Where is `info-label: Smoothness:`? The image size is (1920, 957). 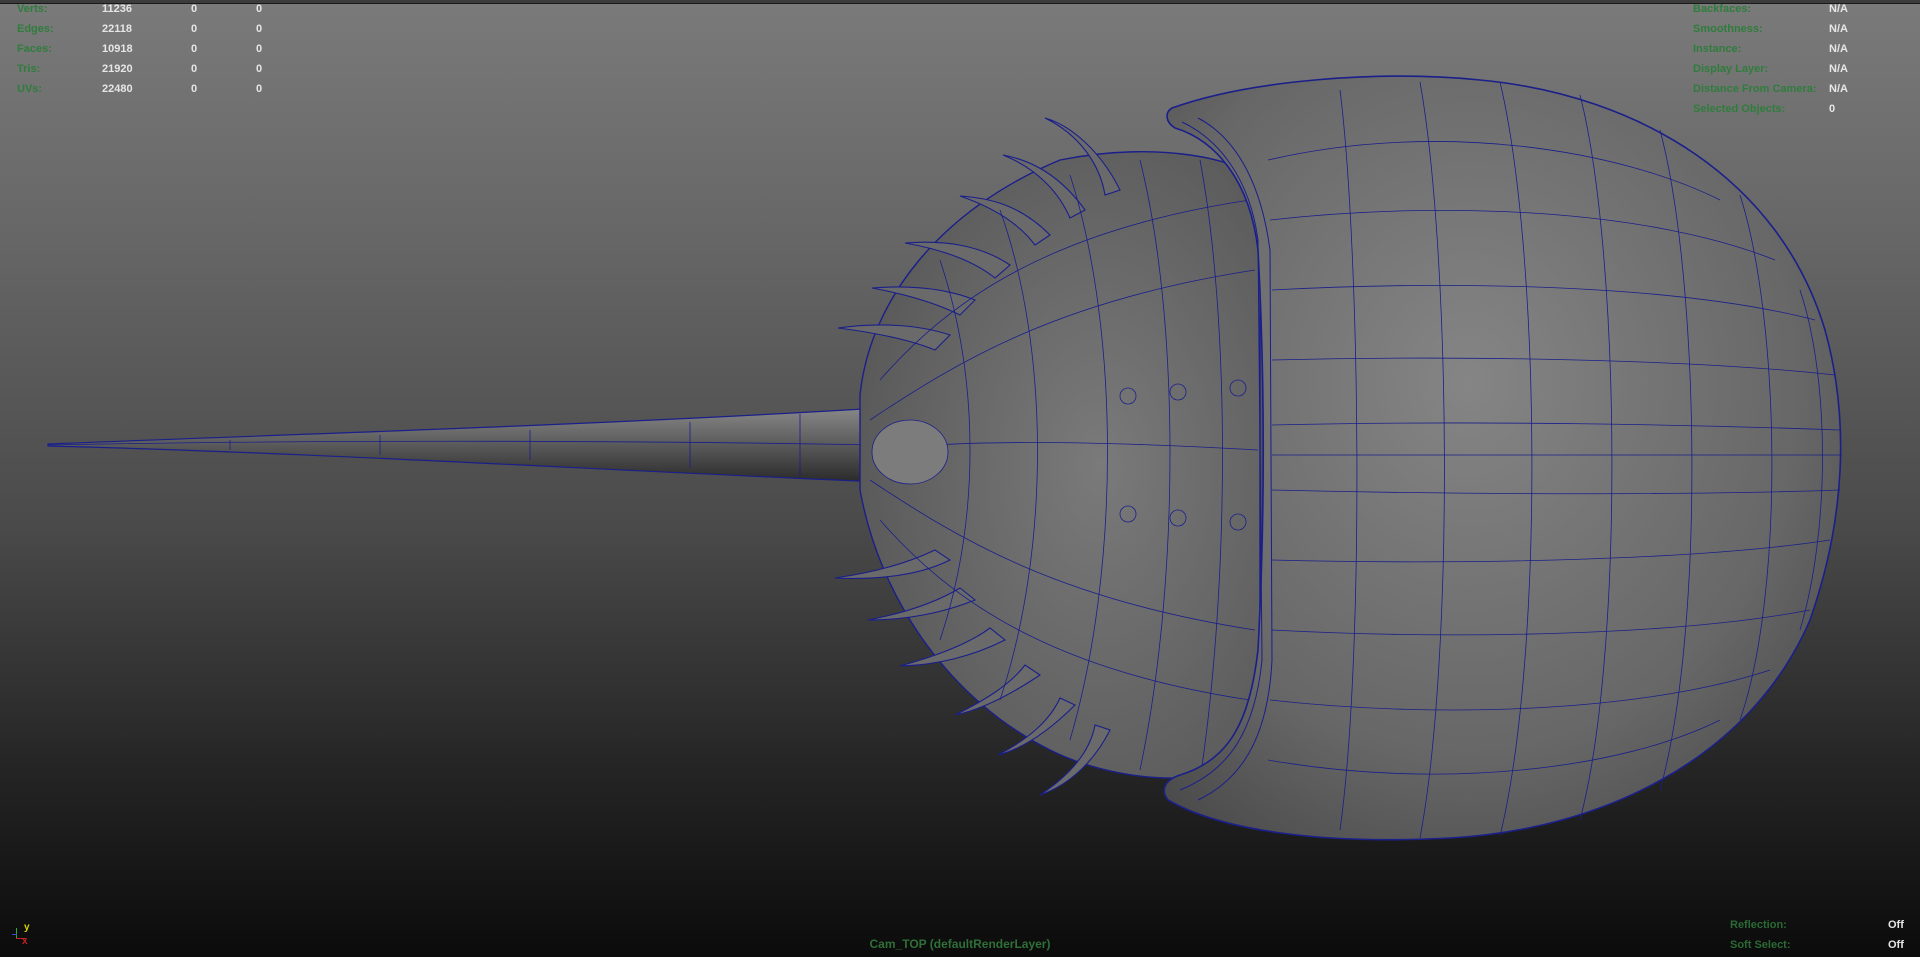 info-label: Smoothness: is located at coordinates (1728, 29).